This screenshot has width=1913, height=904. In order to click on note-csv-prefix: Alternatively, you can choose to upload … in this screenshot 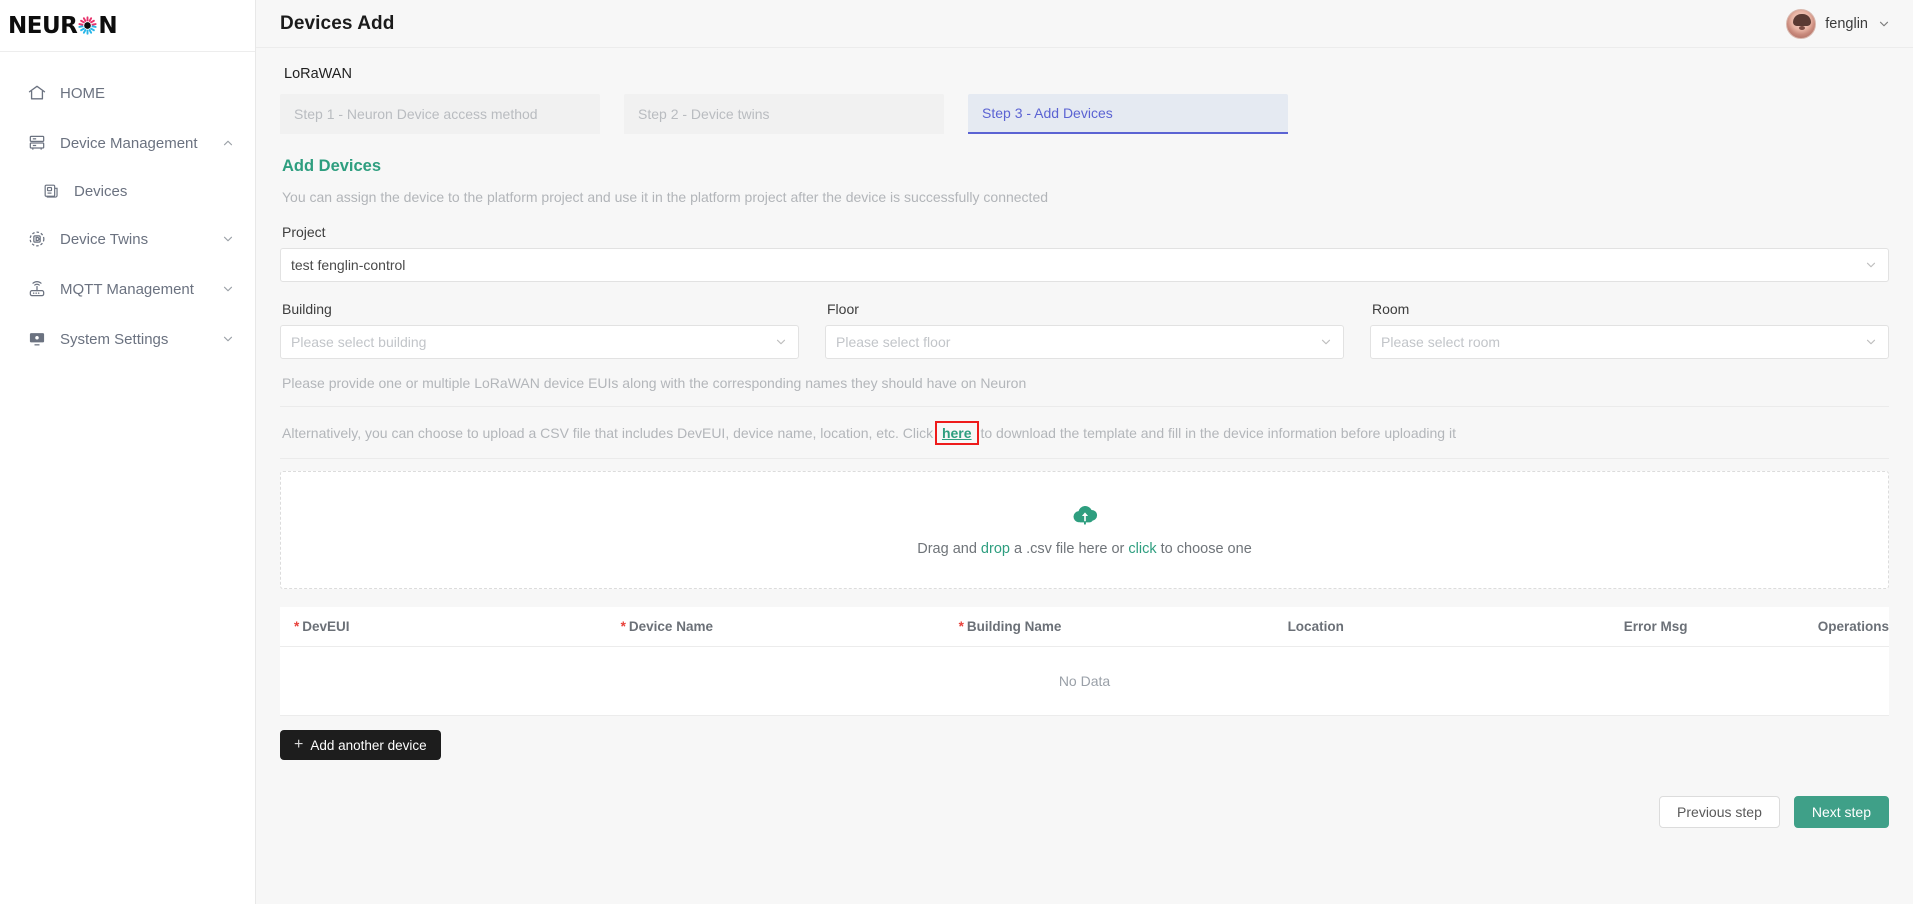, I will do `click(608, 433)`.